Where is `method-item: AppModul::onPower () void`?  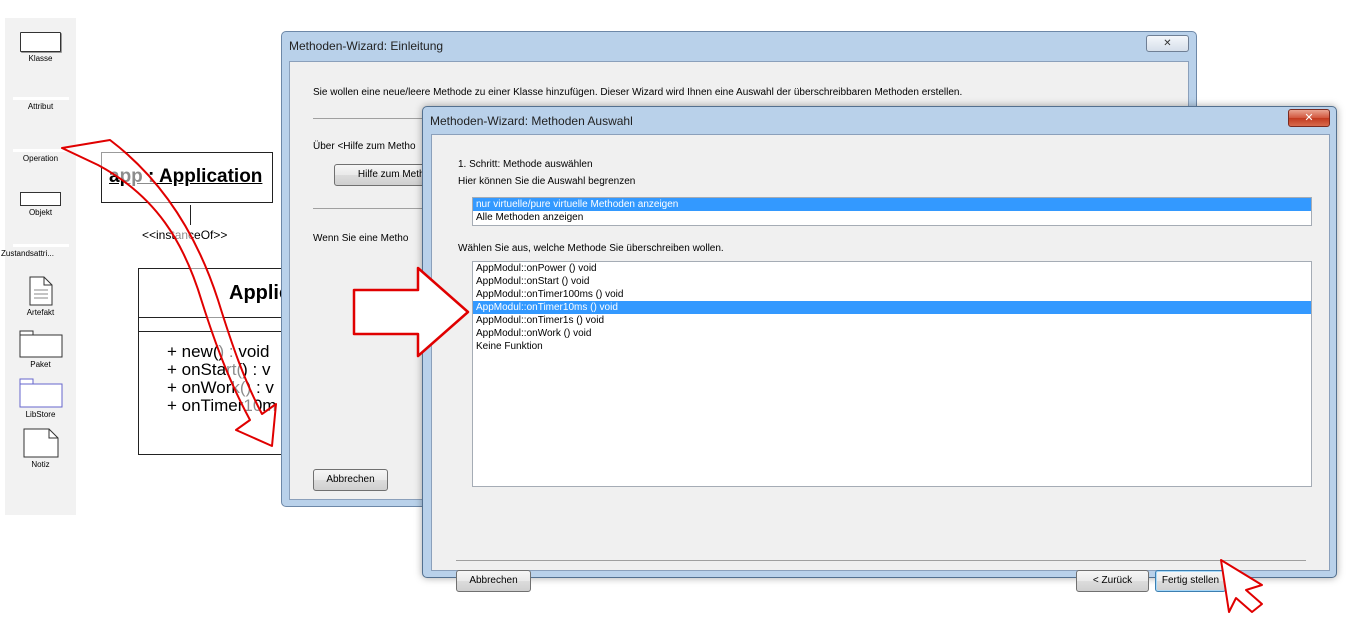
method-item: AppModul::onPower () void is located at coordinates (892, 268).